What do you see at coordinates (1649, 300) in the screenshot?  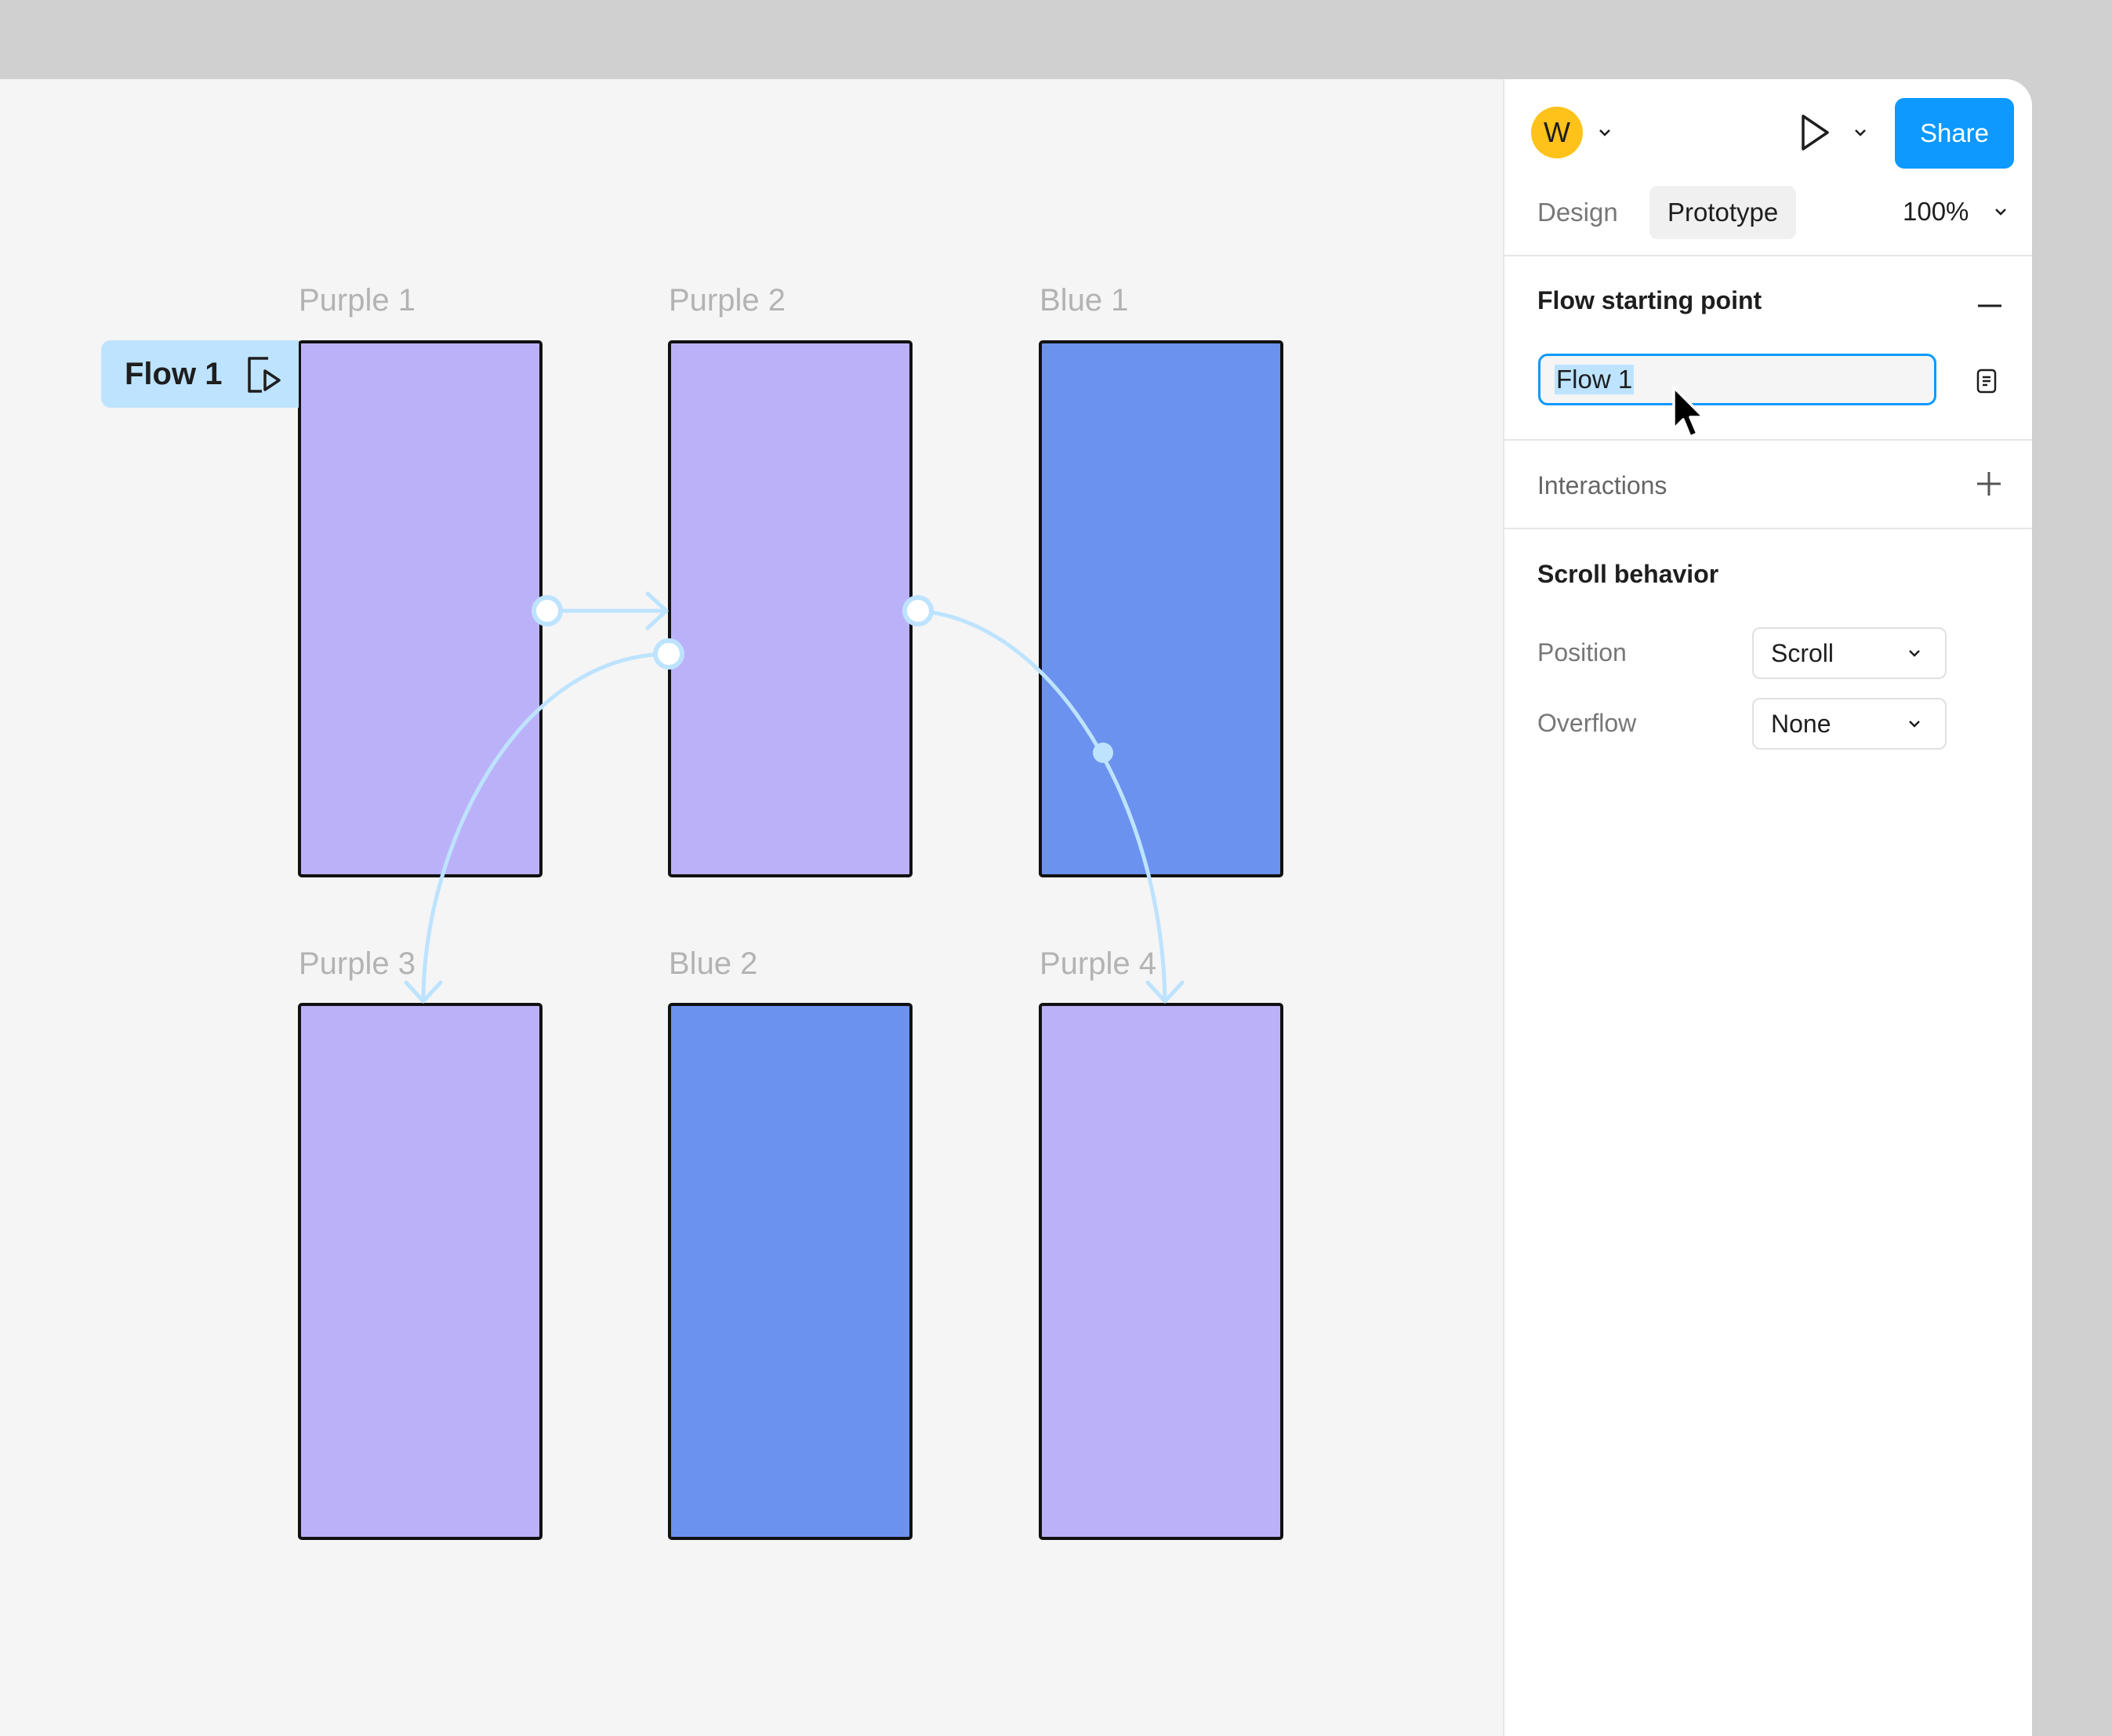 I see `flow-section-title: Flow starting point` at bounding box center [1649, 300].